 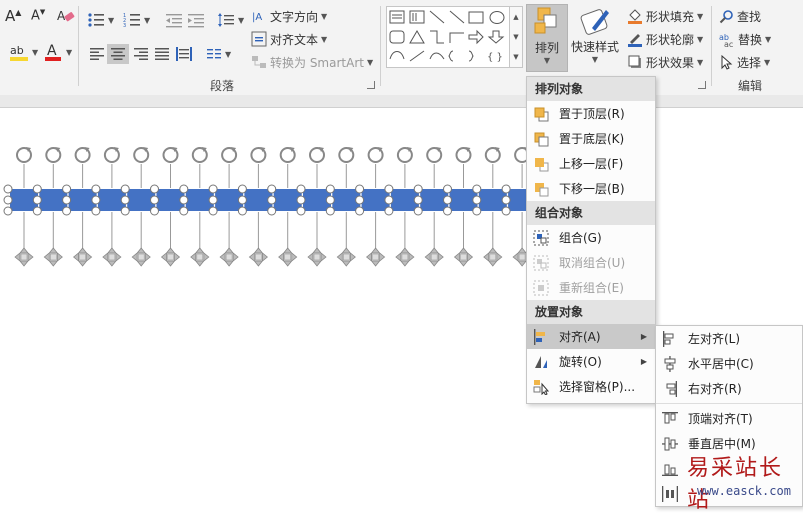 I want to click on svg-text: ab, so click(x=17, y=50).